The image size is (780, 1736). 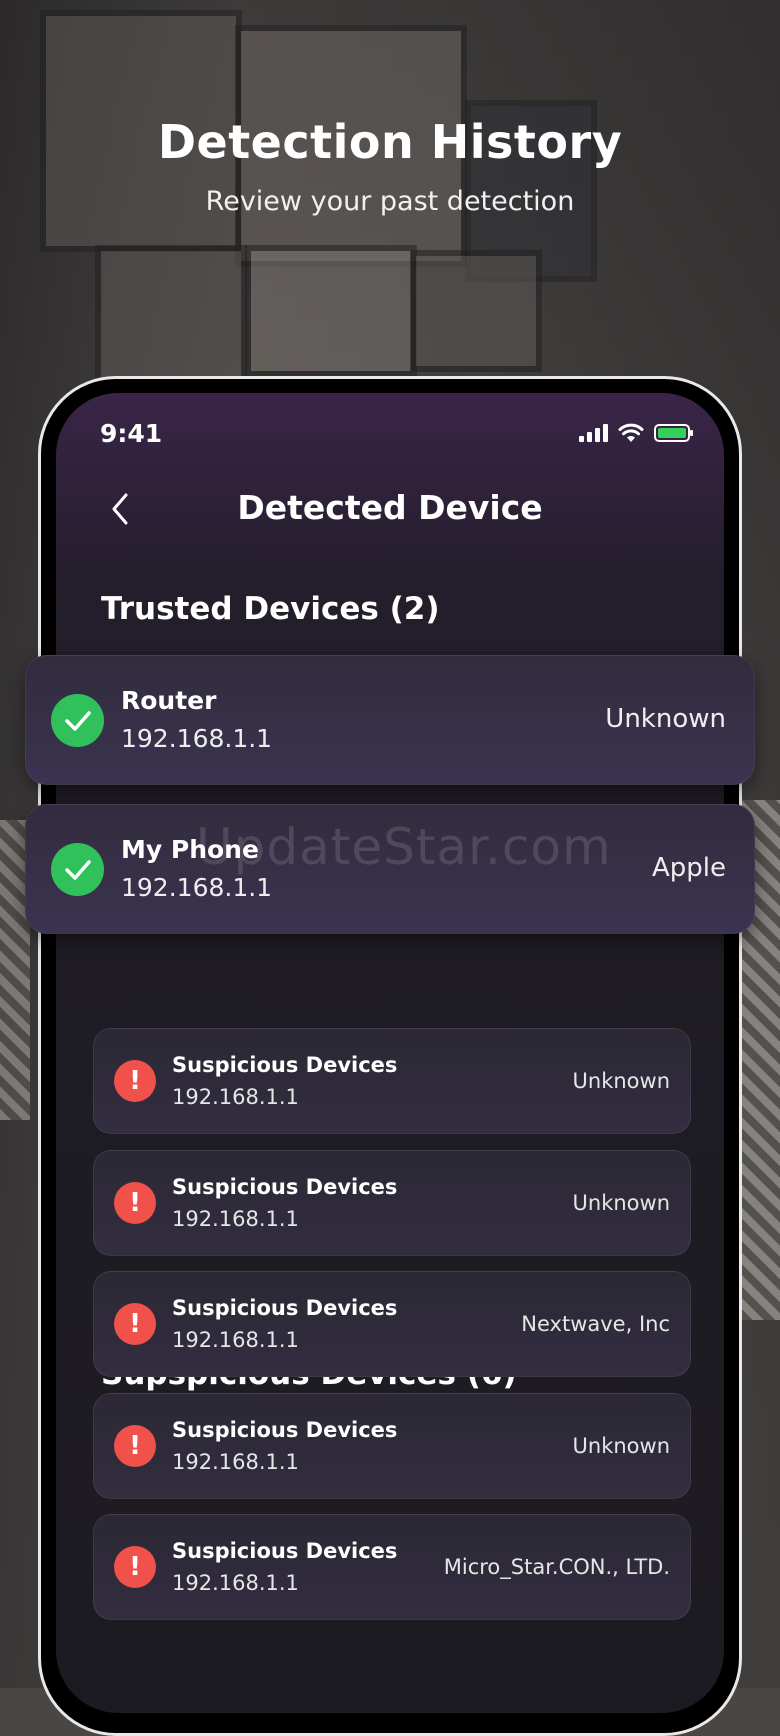 I want to click on status-icons, so click(x=636, y=433).